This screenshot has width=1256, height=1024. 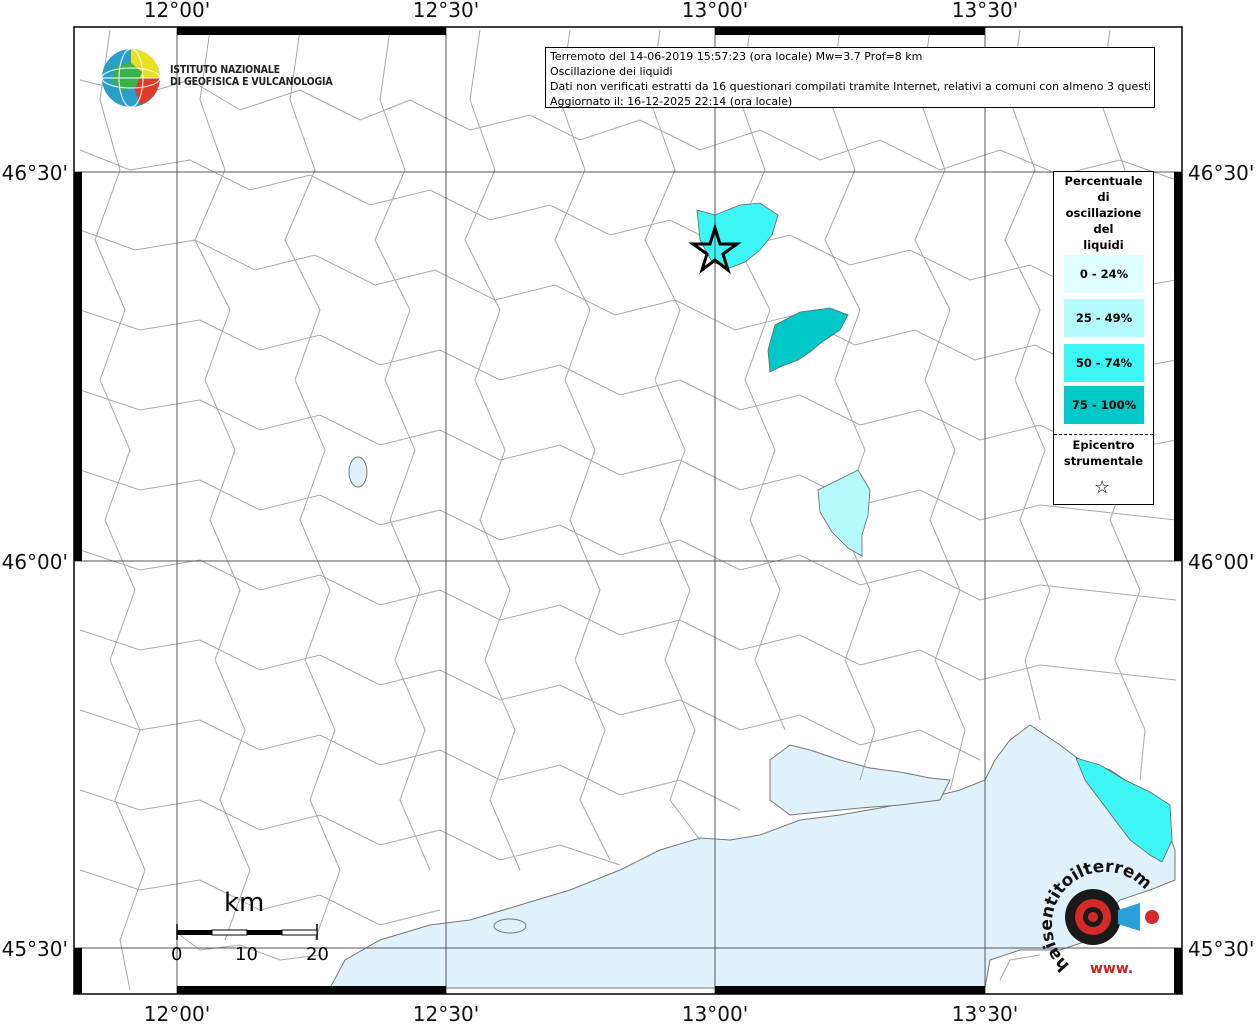 What do you see at coordinates (177, 954) in the screenshot?
I see `scale-label-0: 0` at bounding box center [177, 954].